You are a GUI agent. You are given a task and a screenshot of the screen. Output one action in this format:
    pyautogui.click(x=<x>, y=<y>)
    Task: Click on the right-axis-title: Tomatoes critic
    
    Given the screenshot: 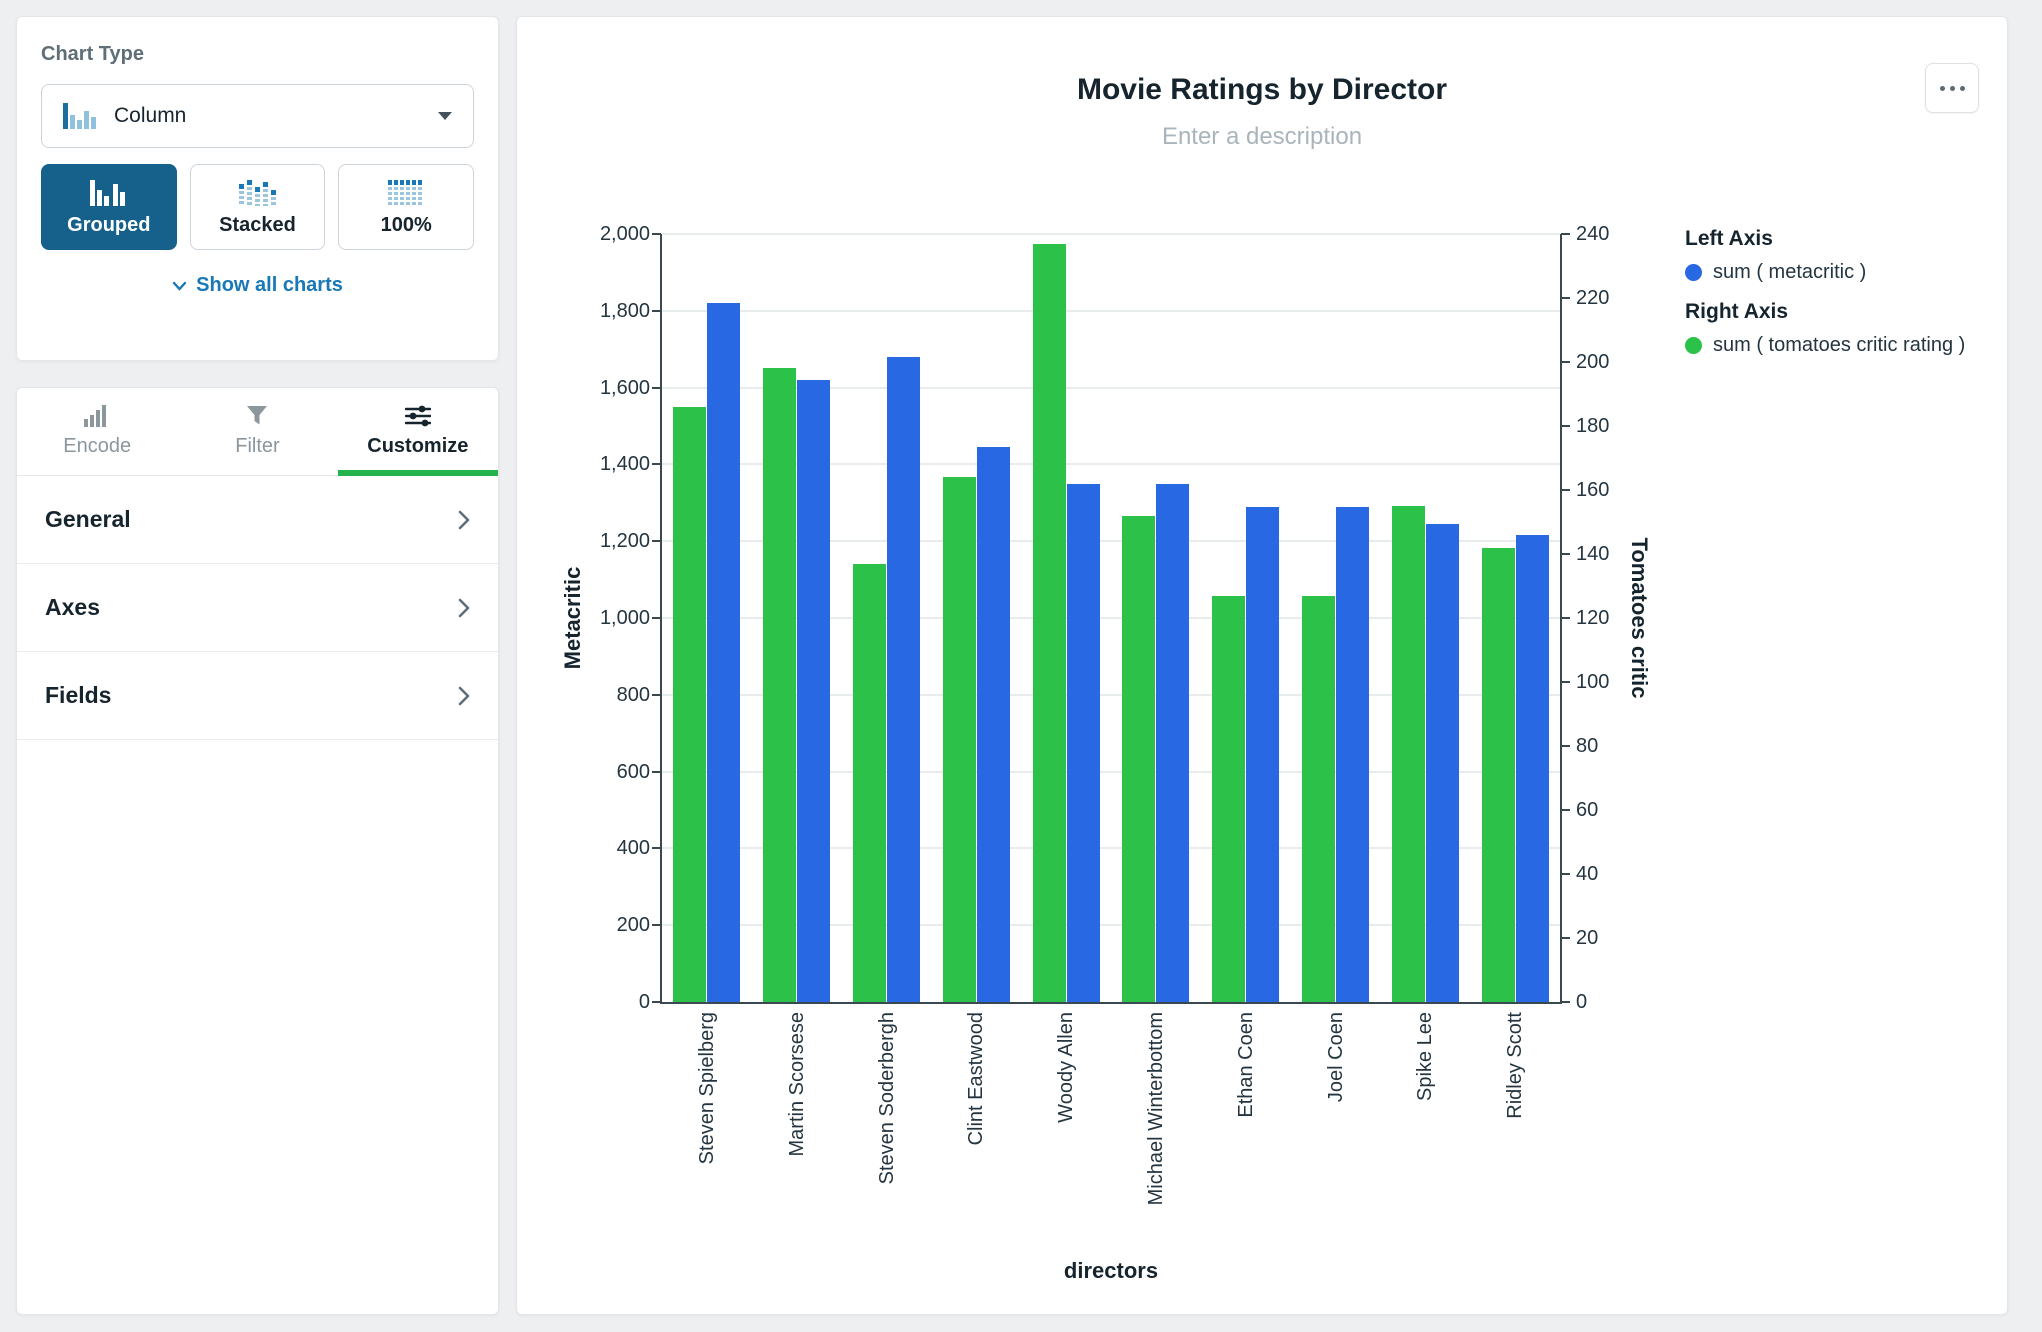 What is the action you would take?
    pyautogui.click(x=1639, y=618)
    